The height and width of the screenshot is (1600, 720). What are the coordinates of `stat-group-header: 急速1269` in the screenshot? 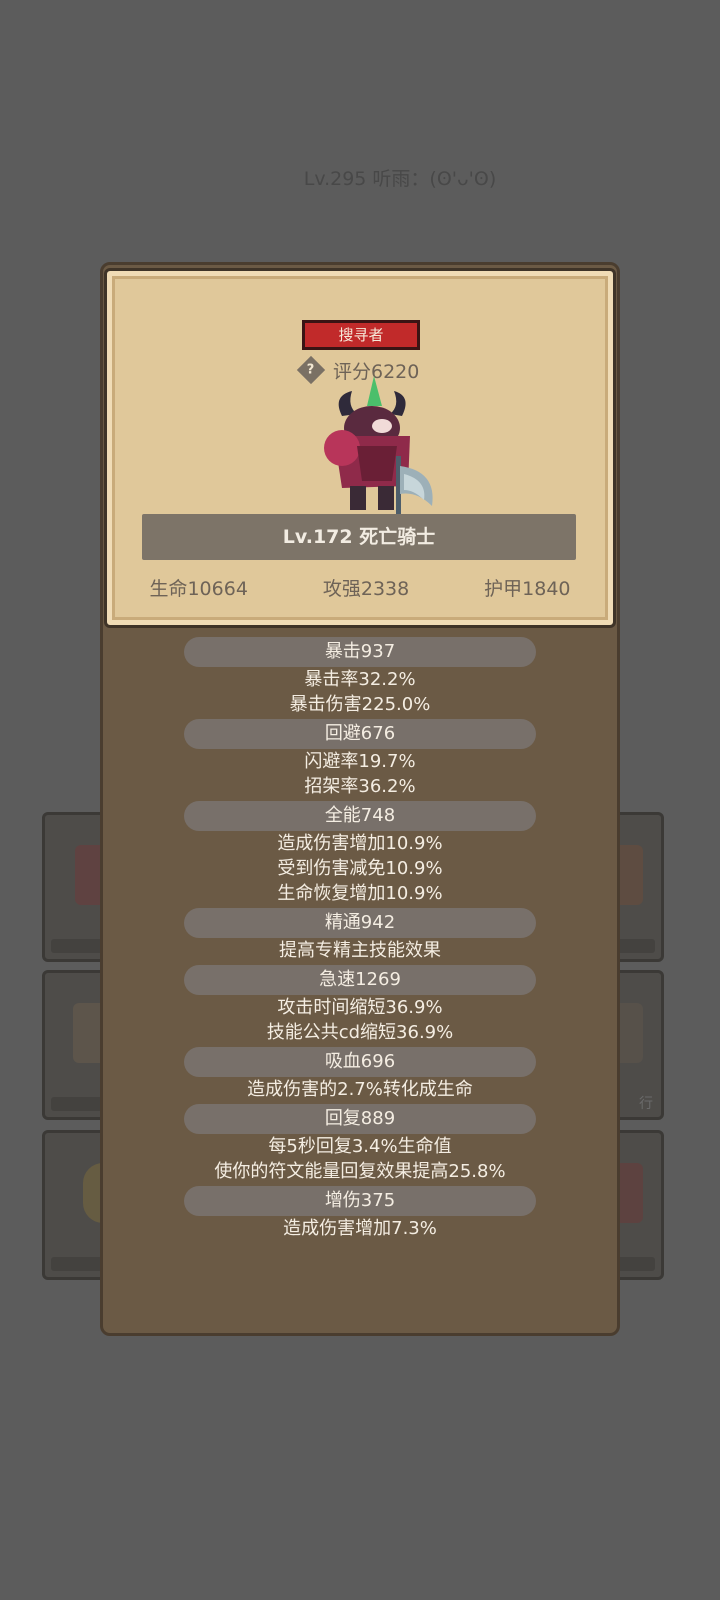 It's located at (360, 980).